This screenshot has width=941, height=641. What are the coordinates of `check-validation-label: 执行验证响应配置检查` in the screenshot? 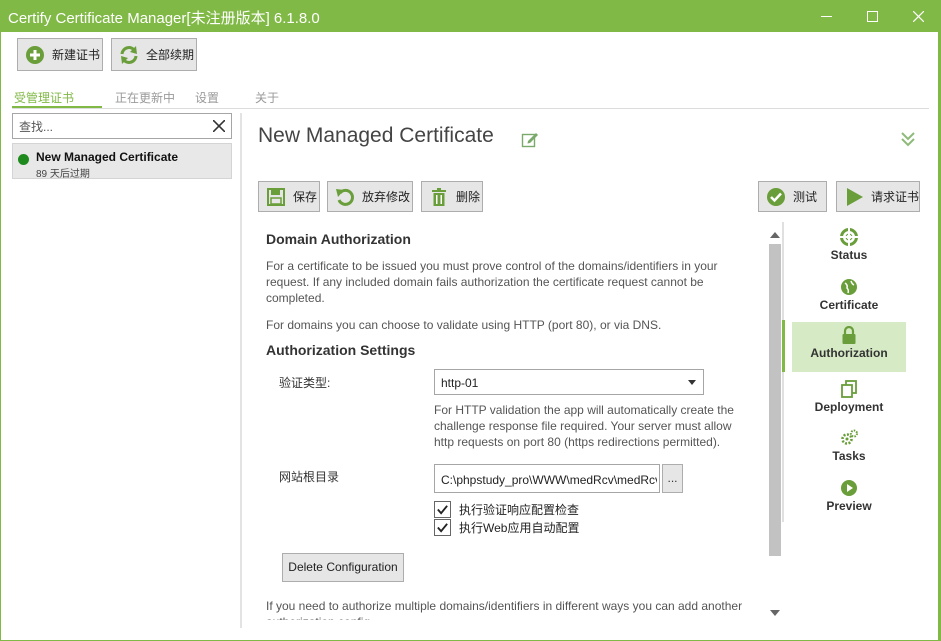 It's located at (519, 510).